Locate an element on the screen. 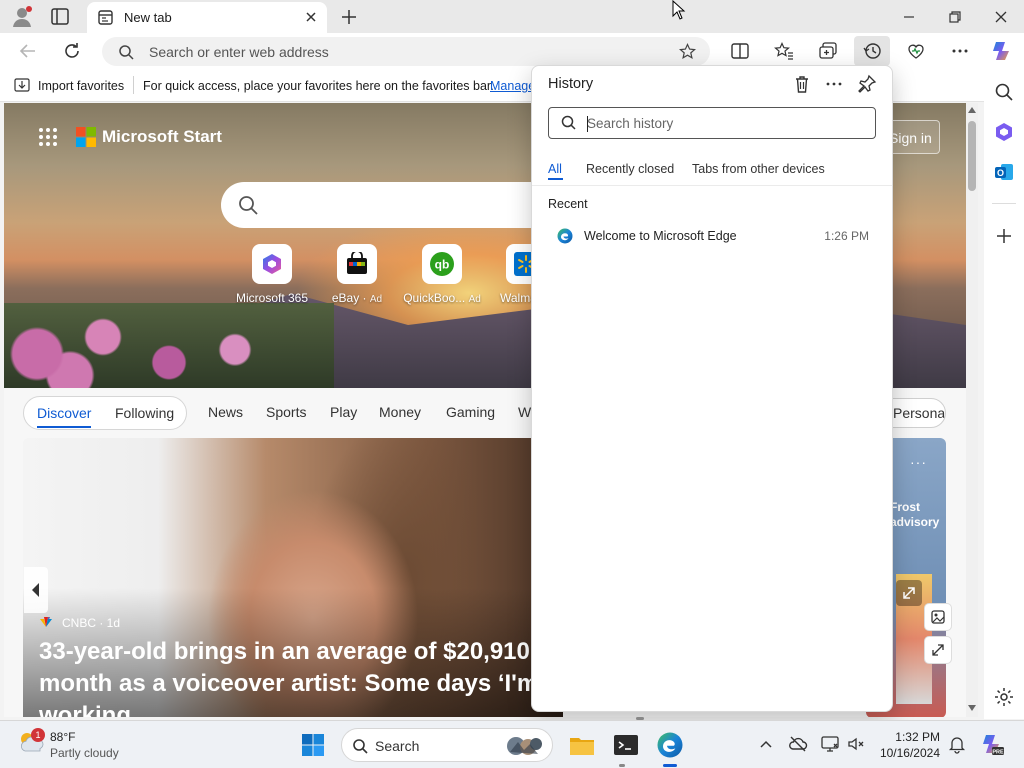  history-tab-other-devices: Tabs from other devices is located at coordinates (758, 169).